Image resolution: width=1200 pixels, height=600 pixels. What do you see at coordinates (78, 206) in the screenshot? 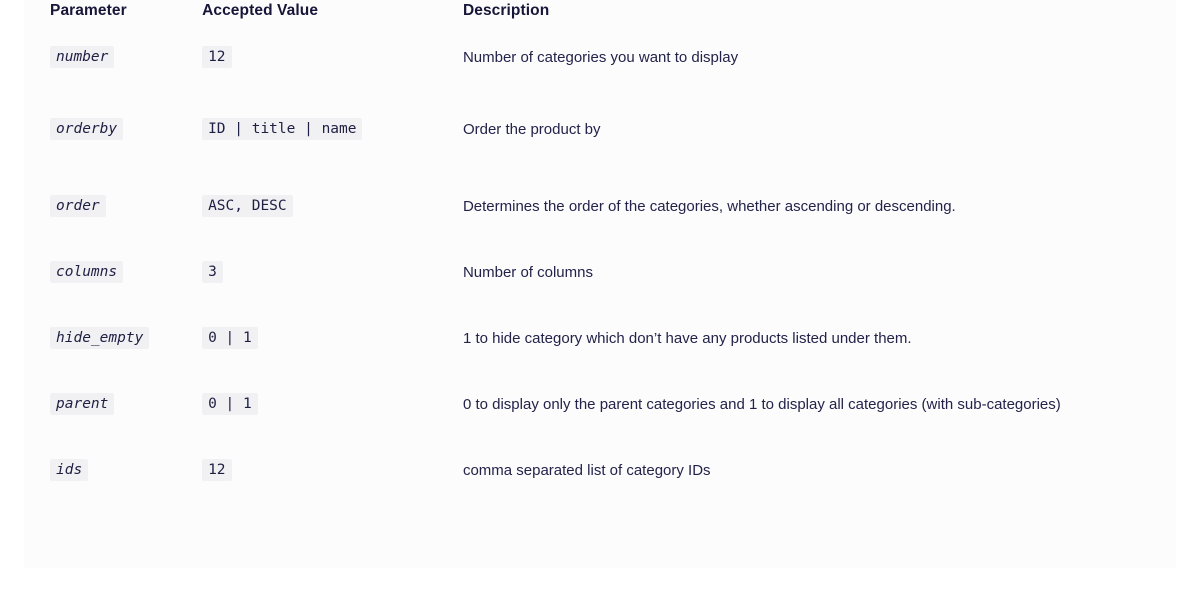
I see `parameter-code-chip: order` at bounding box center [78, 206].